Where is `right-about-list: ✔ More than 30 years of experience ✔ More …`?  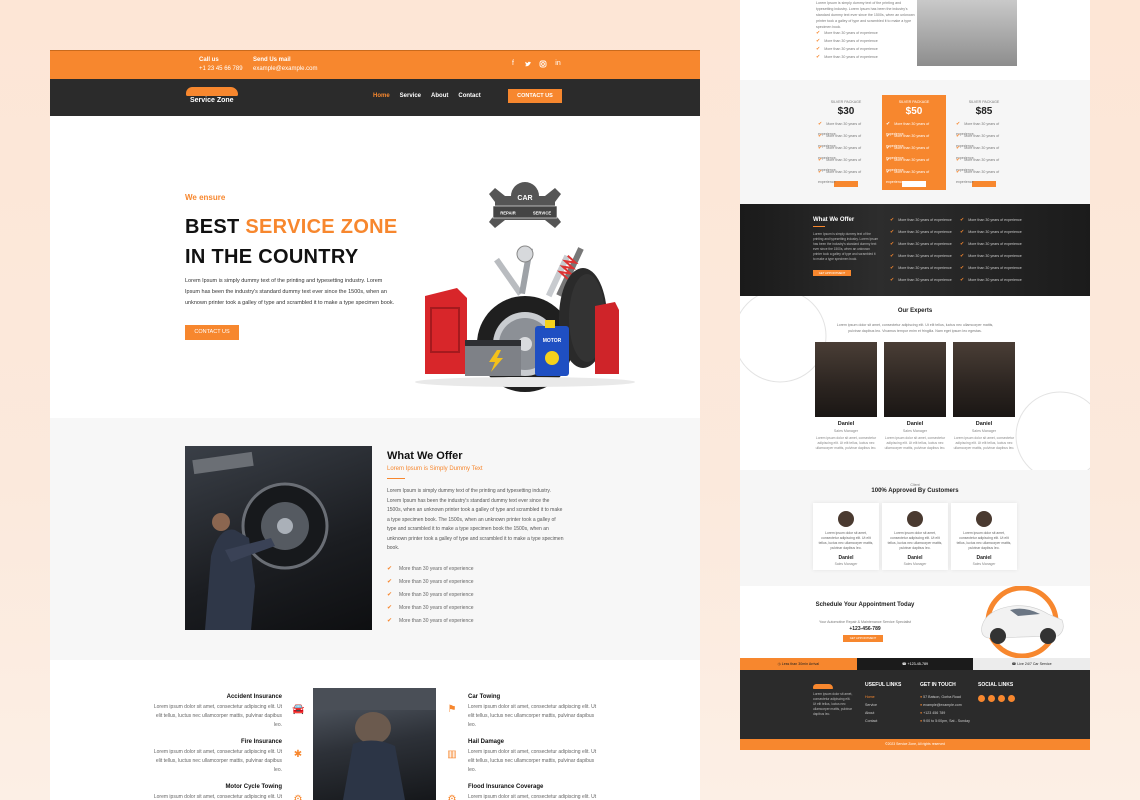 right-about-list: ✔ More than 30 years of experience ✔ More … is located at coordinates (847, 45).